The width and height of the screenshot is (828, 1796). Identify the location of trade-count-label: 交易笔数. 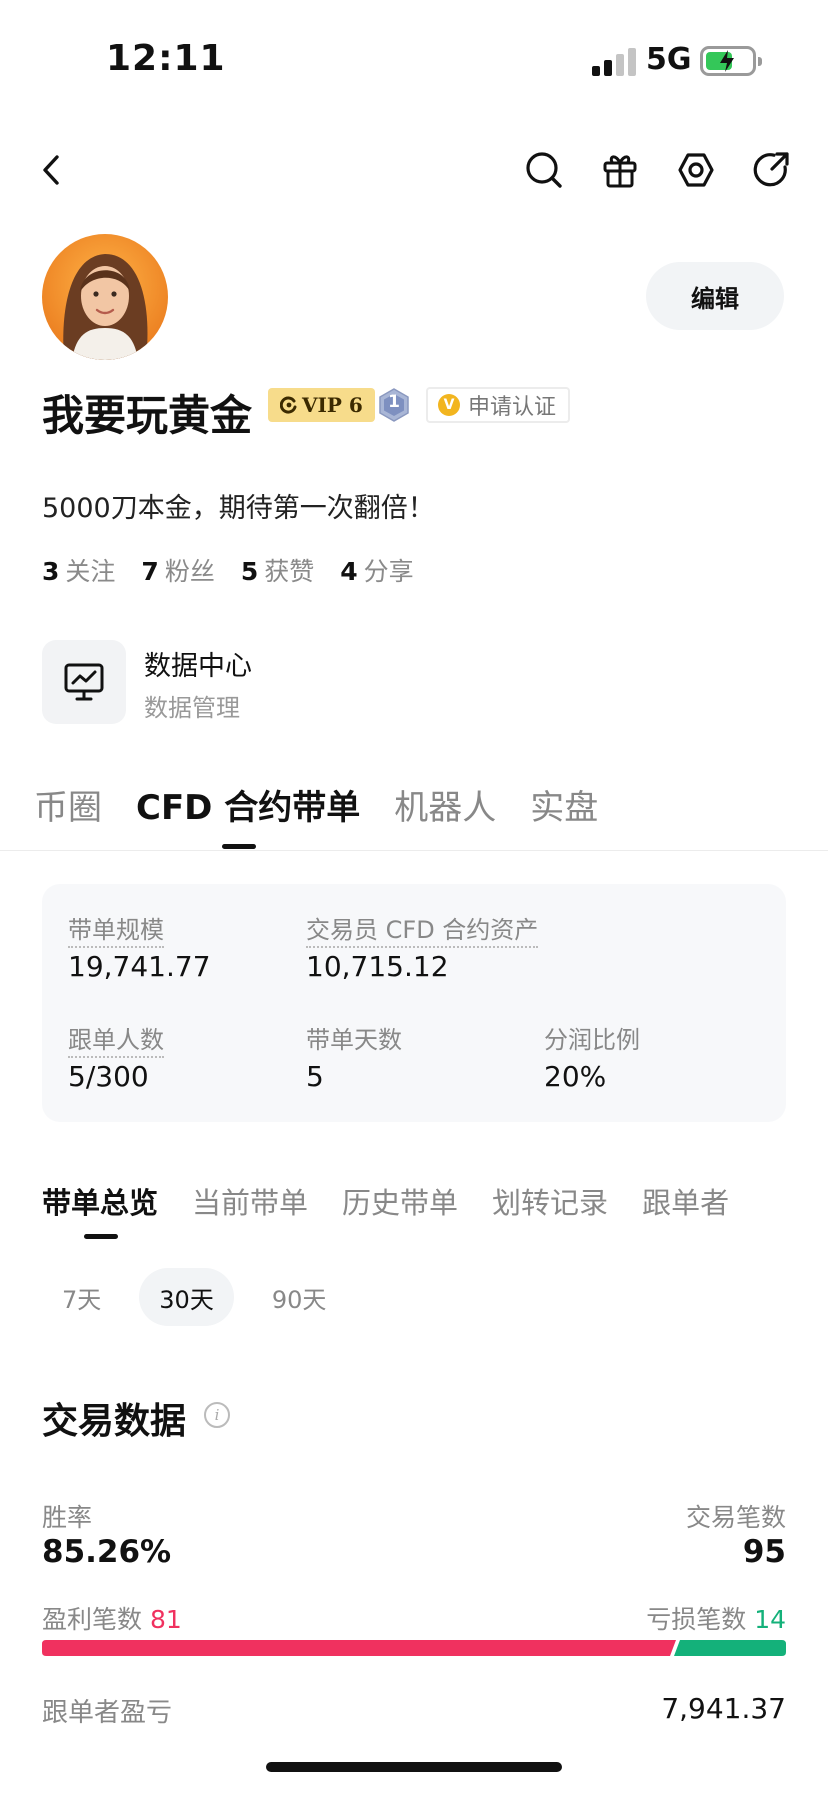
(735, 1517).